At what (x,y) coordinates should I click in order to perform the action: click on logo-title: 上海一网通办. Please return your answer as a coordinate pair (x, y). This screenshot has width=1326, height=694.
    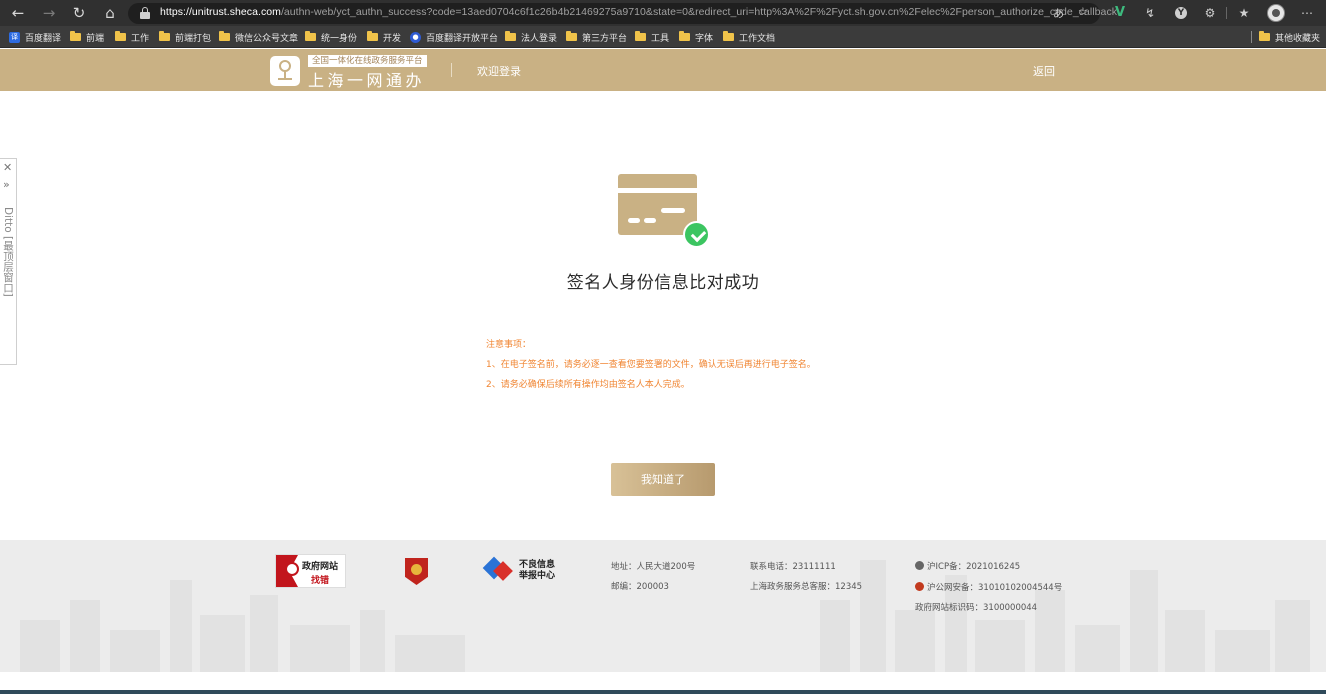
    Looking at the image, I should click on (367, 80).